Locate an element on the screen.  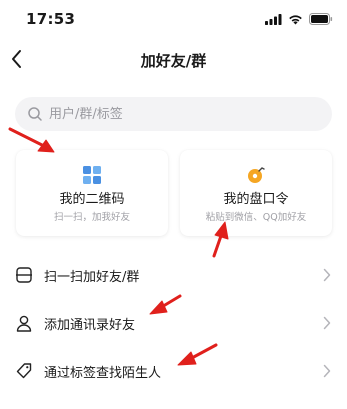
card-title: 我的二维码 is located at coordinates (92, 199).